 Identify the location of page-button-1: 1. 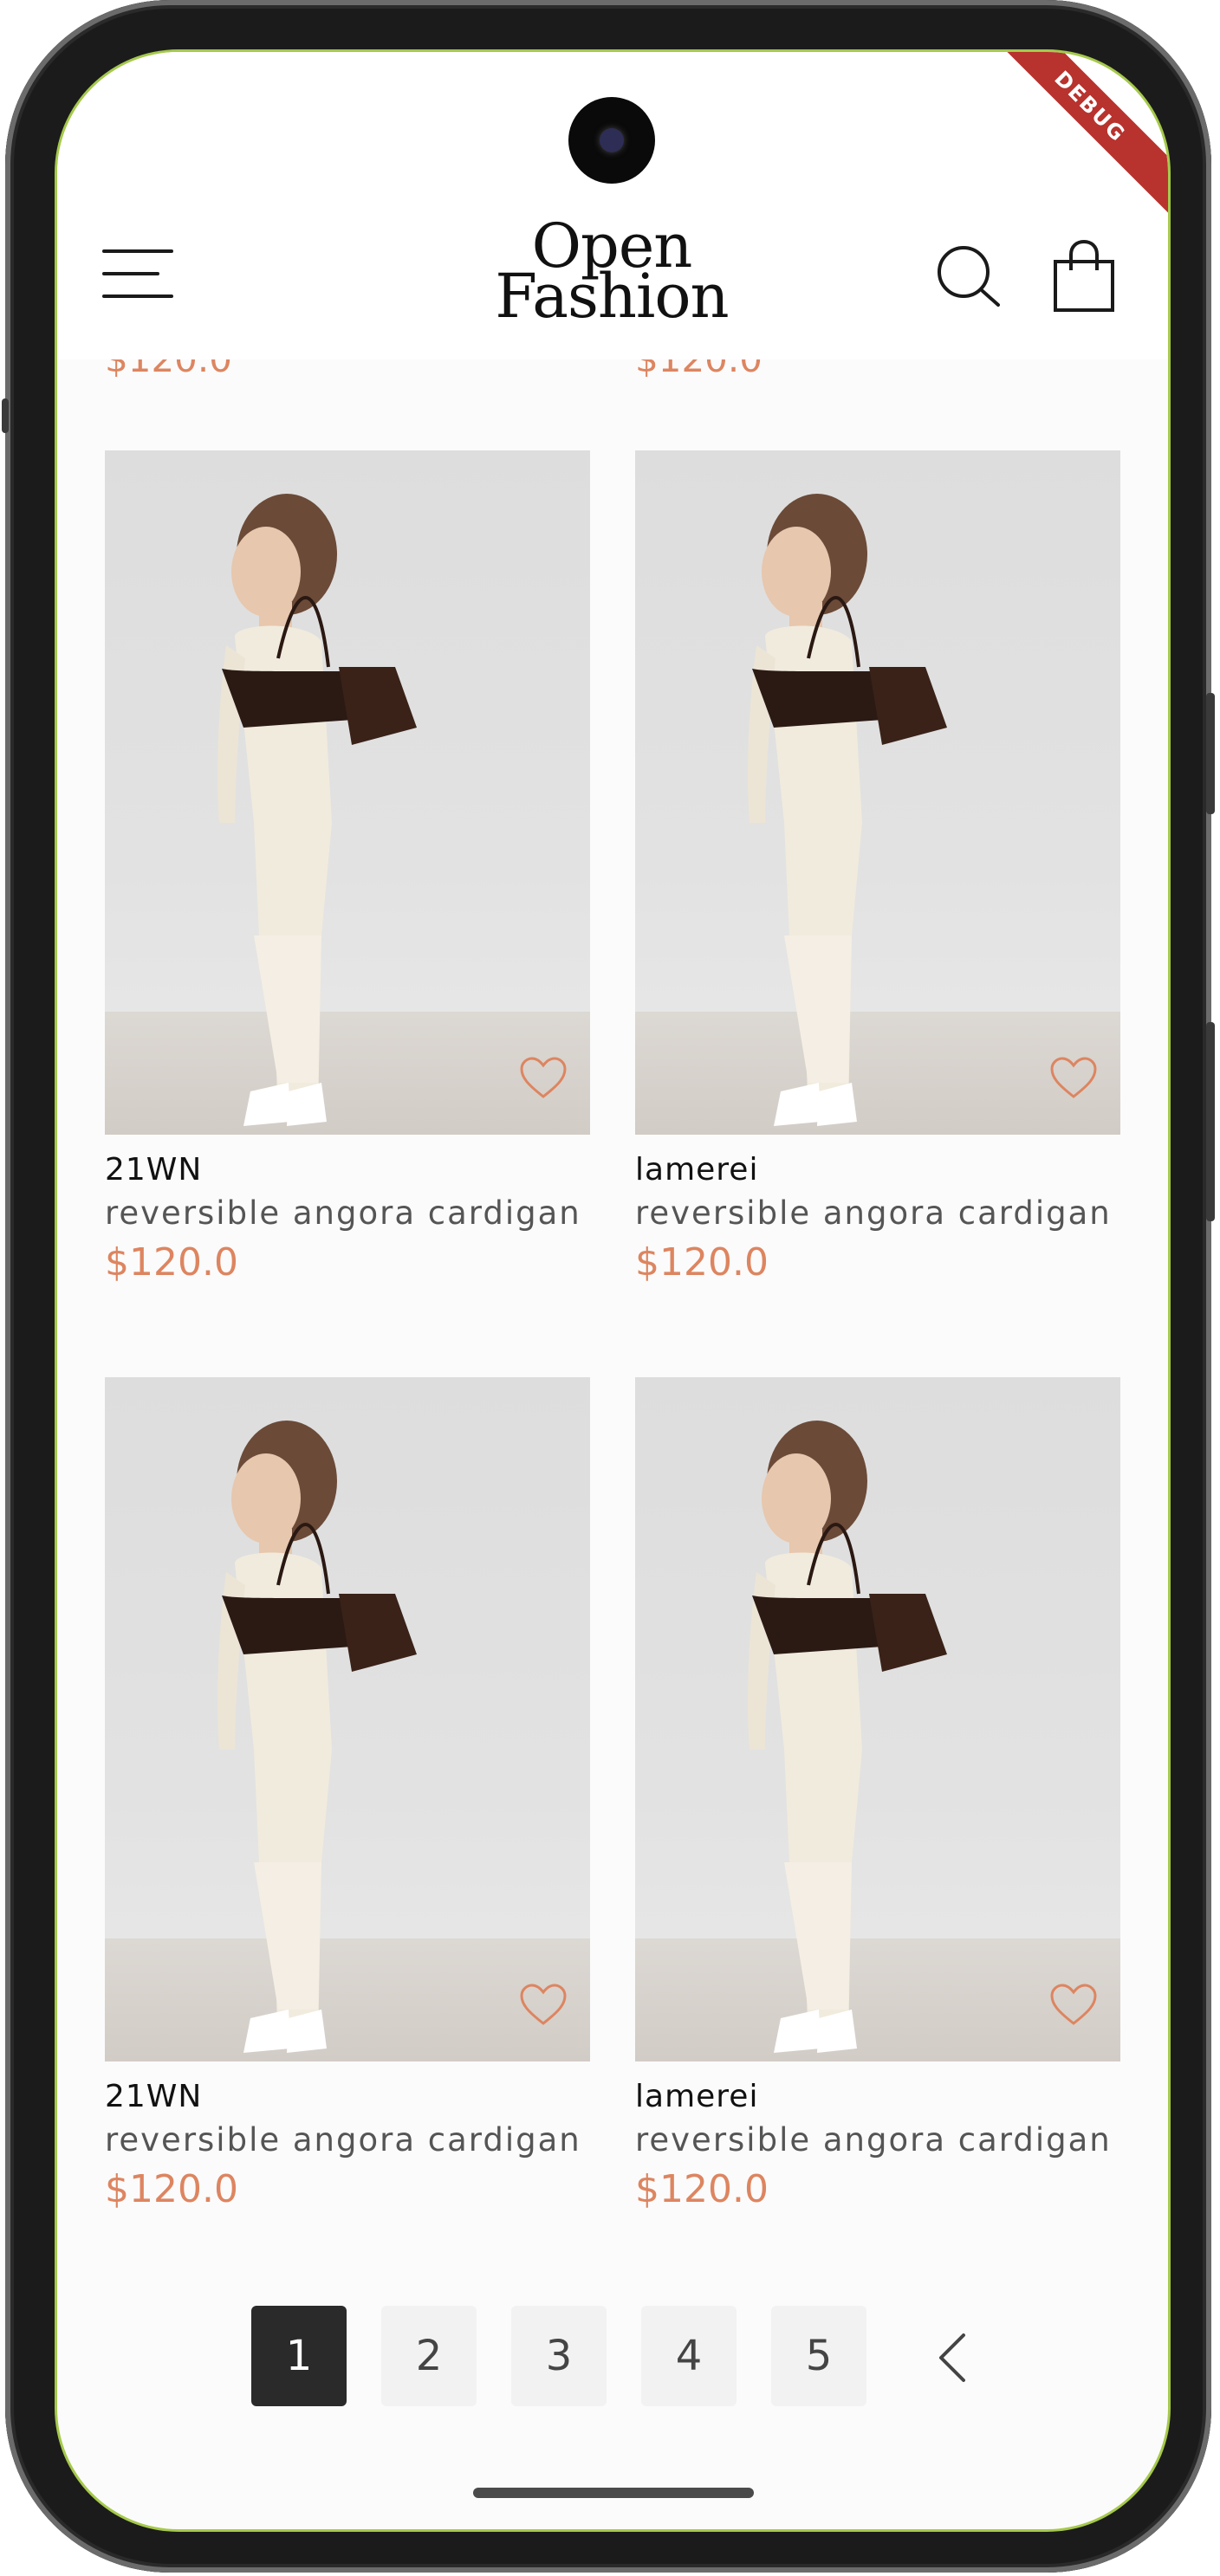
(299, 2356).